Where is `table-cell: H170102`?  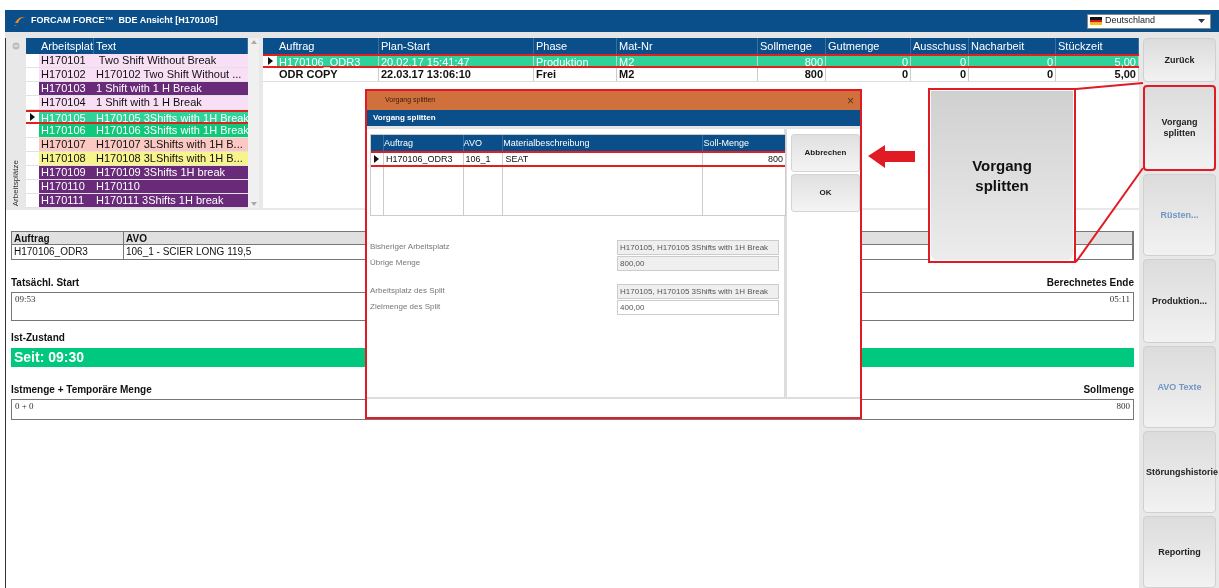
table-cell: H170102 is located at coordinates (66, 74).